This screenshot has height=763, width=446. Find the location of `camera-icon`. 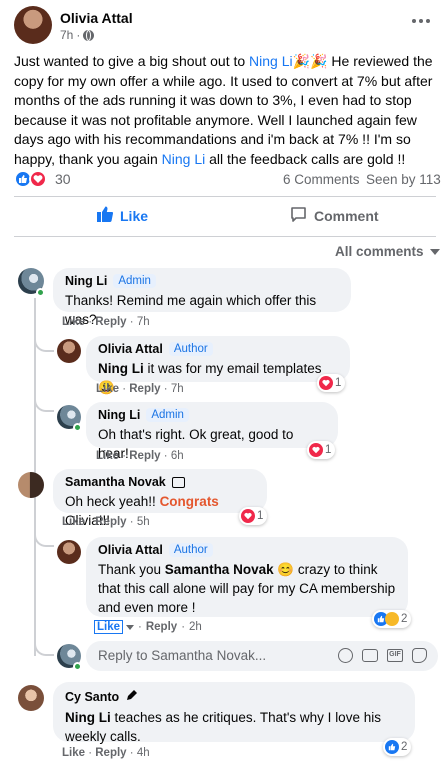

camera-icon is located at coordinates (370, 655).